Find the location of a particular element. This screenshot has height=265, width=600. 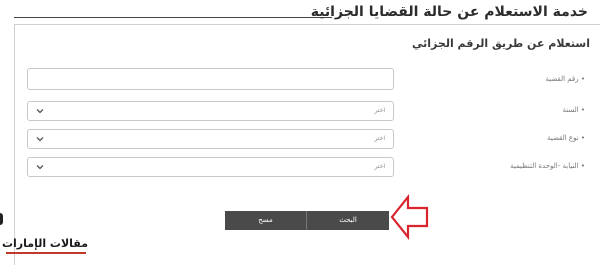

prosecution-select: اختر is located at coordinates (210, 167).